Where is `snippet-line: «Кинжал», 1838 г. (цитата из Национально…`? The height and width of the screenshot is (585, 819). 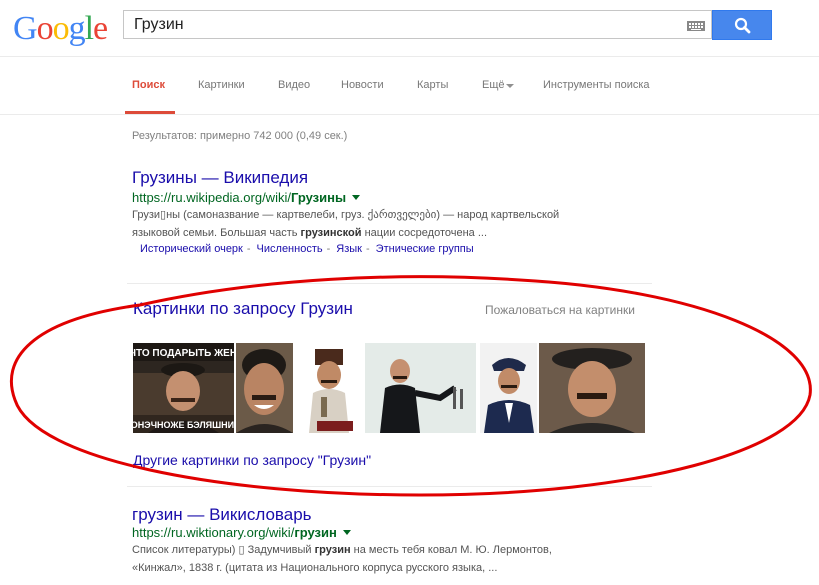
snippet-line: «Кинжал», 1838 г. (цитата из Национально… is located at coordinates (315, 568).